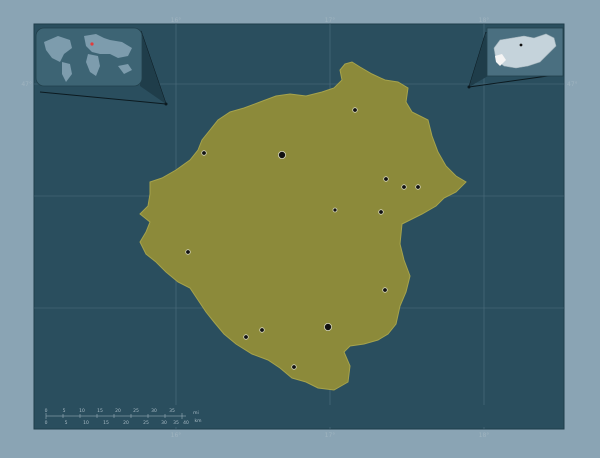 This screenshot has height=458, width=600. Describe the element at coordinates (484, 20) in the screenshot. I see `tick-top-3: 18°` at that location.